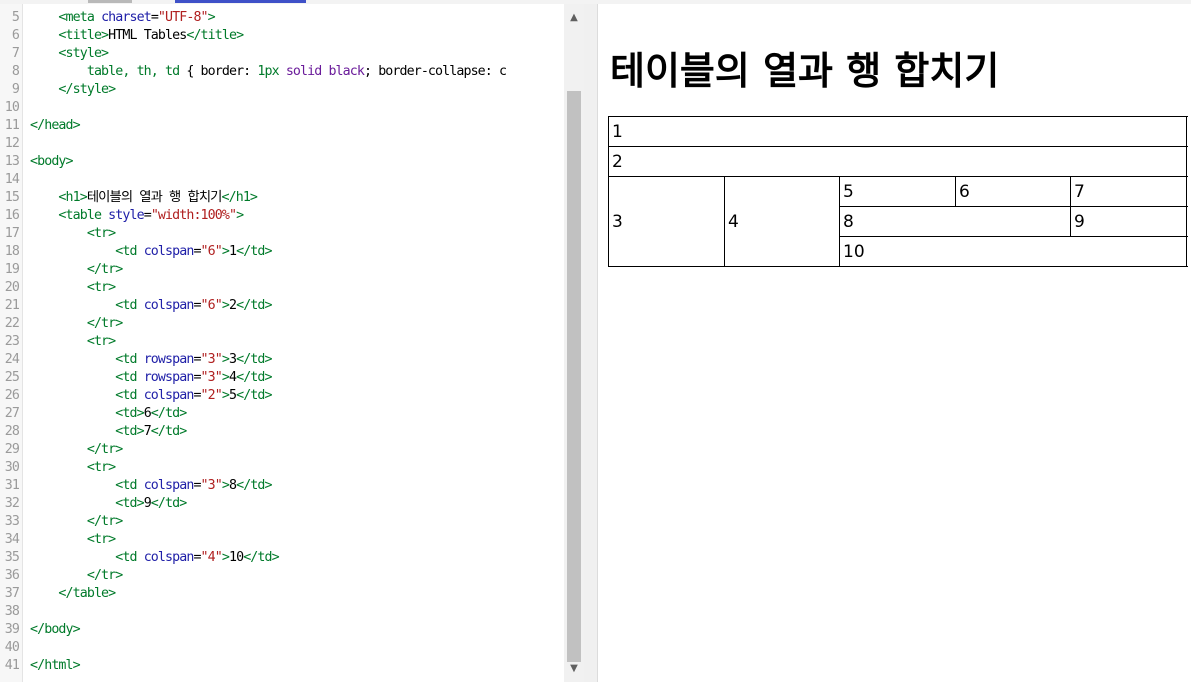  I want to click on code-token: </html>, so click(55, 665).